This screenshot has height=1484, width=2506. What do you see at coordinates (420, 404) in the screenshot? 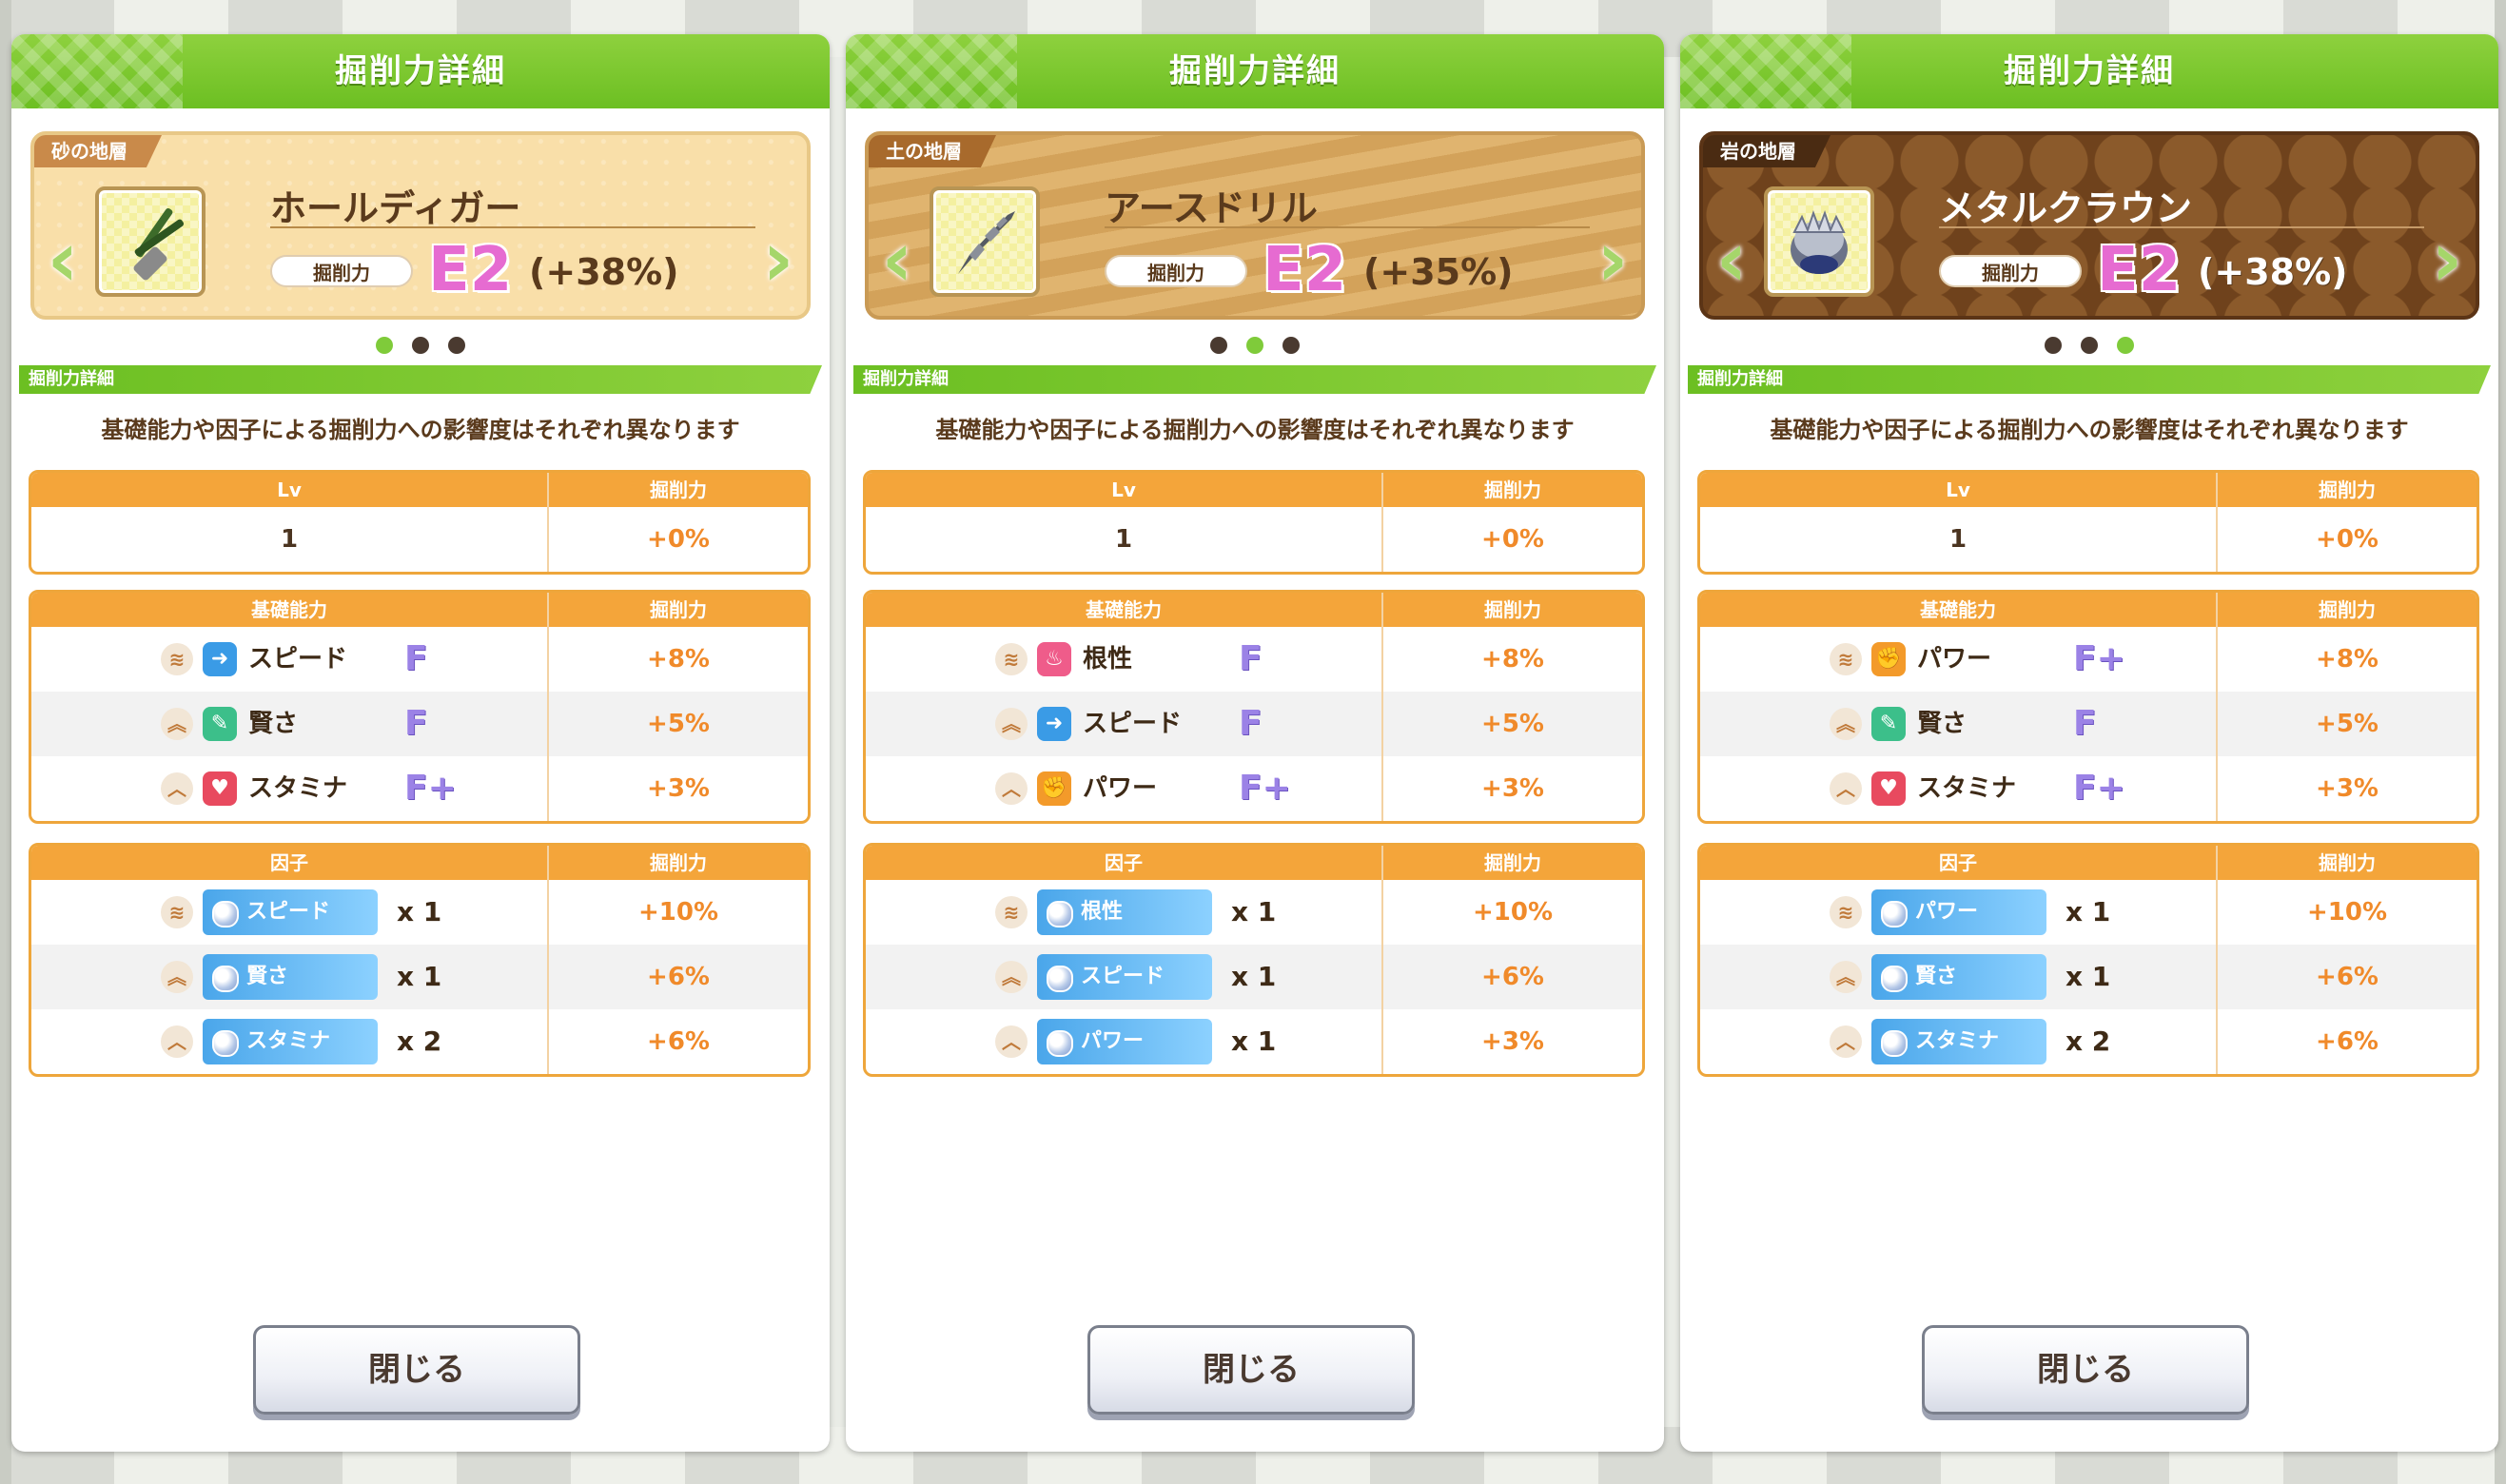
I see `section: 掘削力詳細基礎能力や因子による掘削力への影響度はそれぞれ異なります` at bounding box center [420, 404].